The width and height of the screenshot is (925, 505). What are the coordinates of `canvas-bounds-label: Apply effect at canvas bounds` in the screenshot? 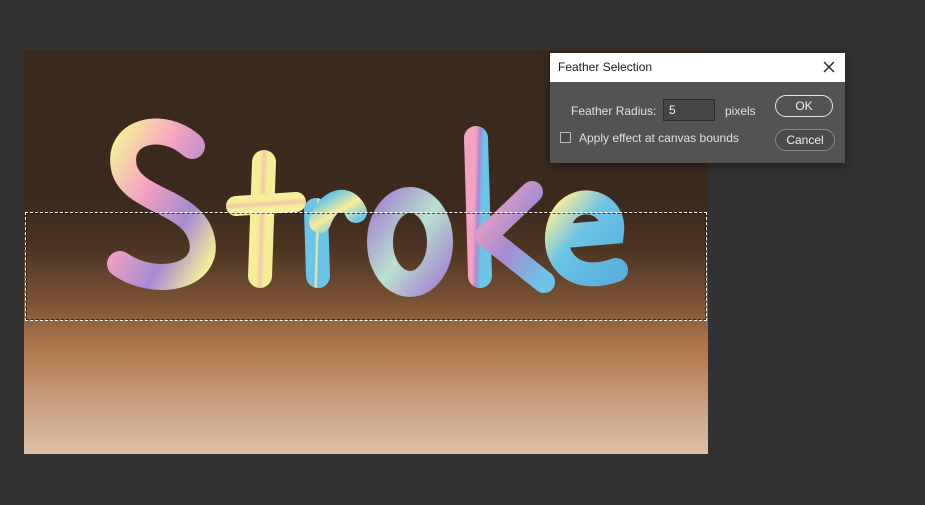 It's located at (659, 138).